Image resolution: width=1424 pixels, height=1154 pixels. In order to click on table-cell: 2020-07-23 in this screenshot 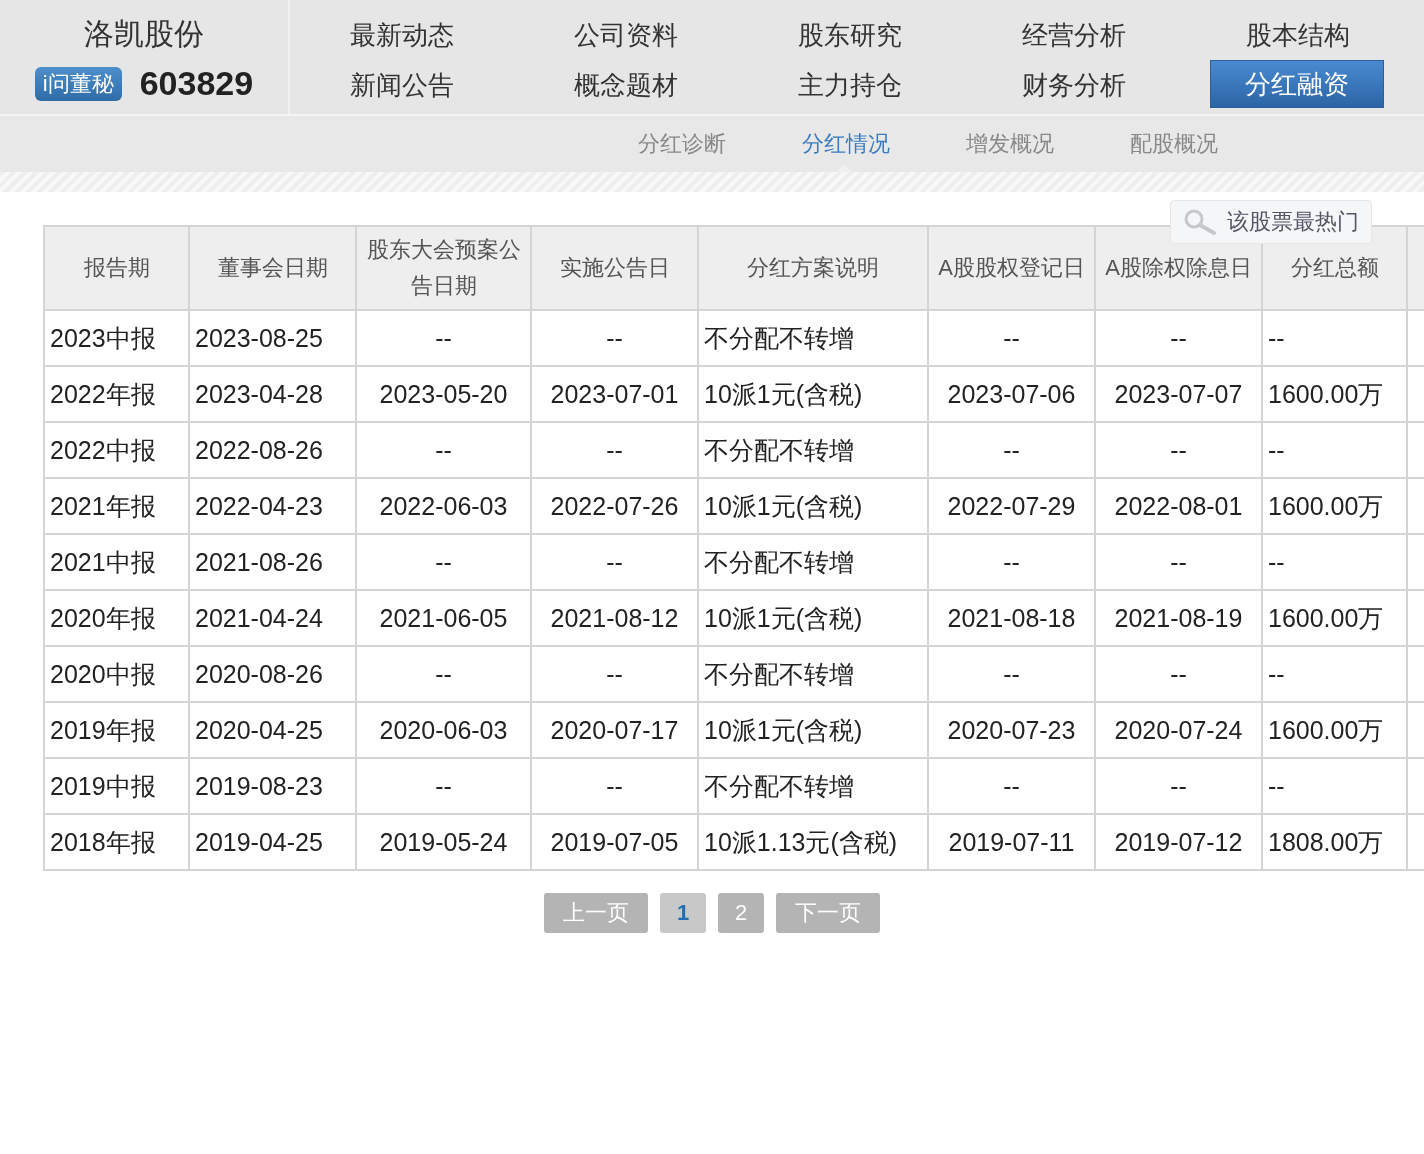, I will do `click(1011, 730)`.